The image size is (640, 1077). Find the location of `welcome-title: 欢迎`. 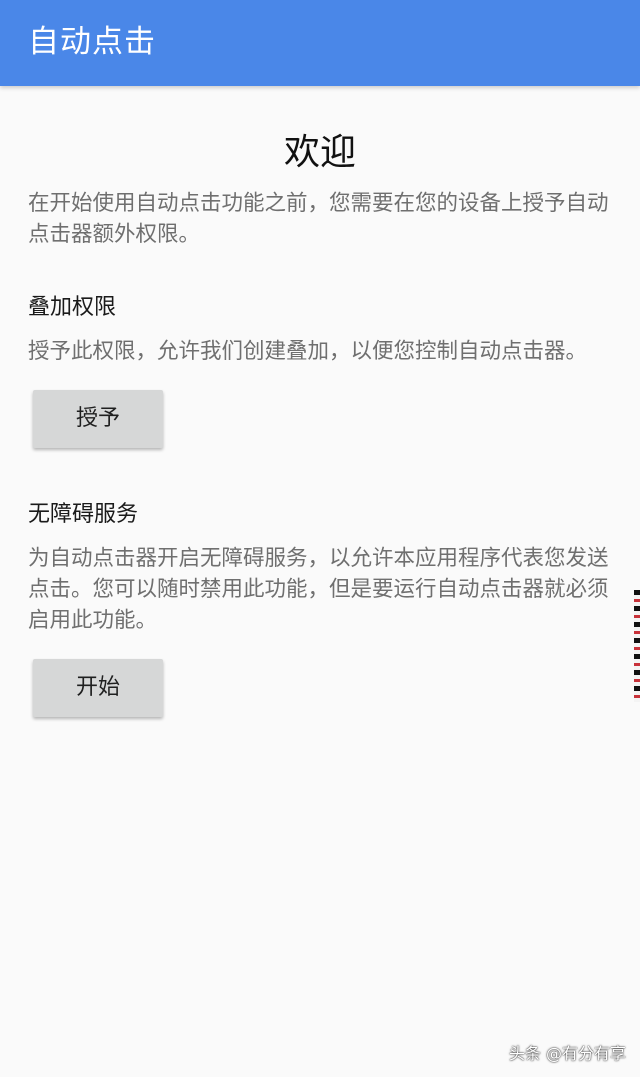

welcome-title: 欢迎 is located at coordinates (319, 152).